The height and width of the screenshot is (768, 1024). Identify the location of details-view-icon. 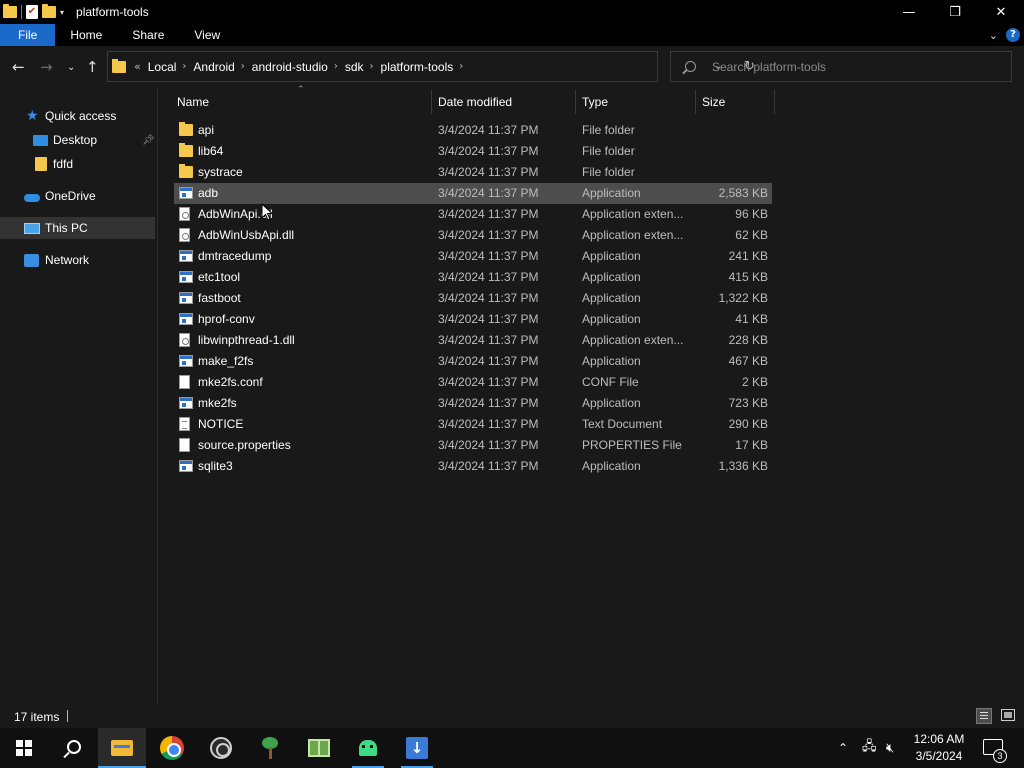
(984, 716).